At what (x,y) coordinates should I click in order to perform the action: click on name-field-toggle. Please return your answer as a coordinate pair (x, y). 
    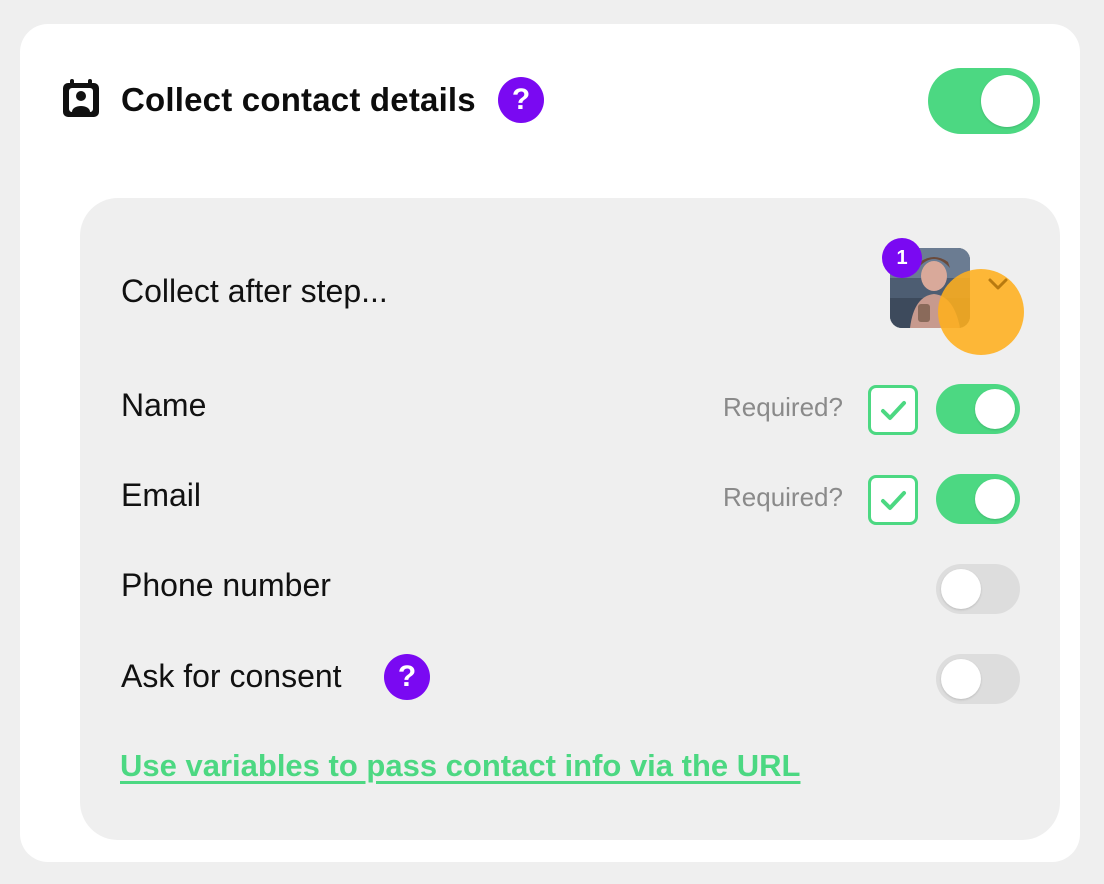
    Looking at the image, I should click on (978, 409).